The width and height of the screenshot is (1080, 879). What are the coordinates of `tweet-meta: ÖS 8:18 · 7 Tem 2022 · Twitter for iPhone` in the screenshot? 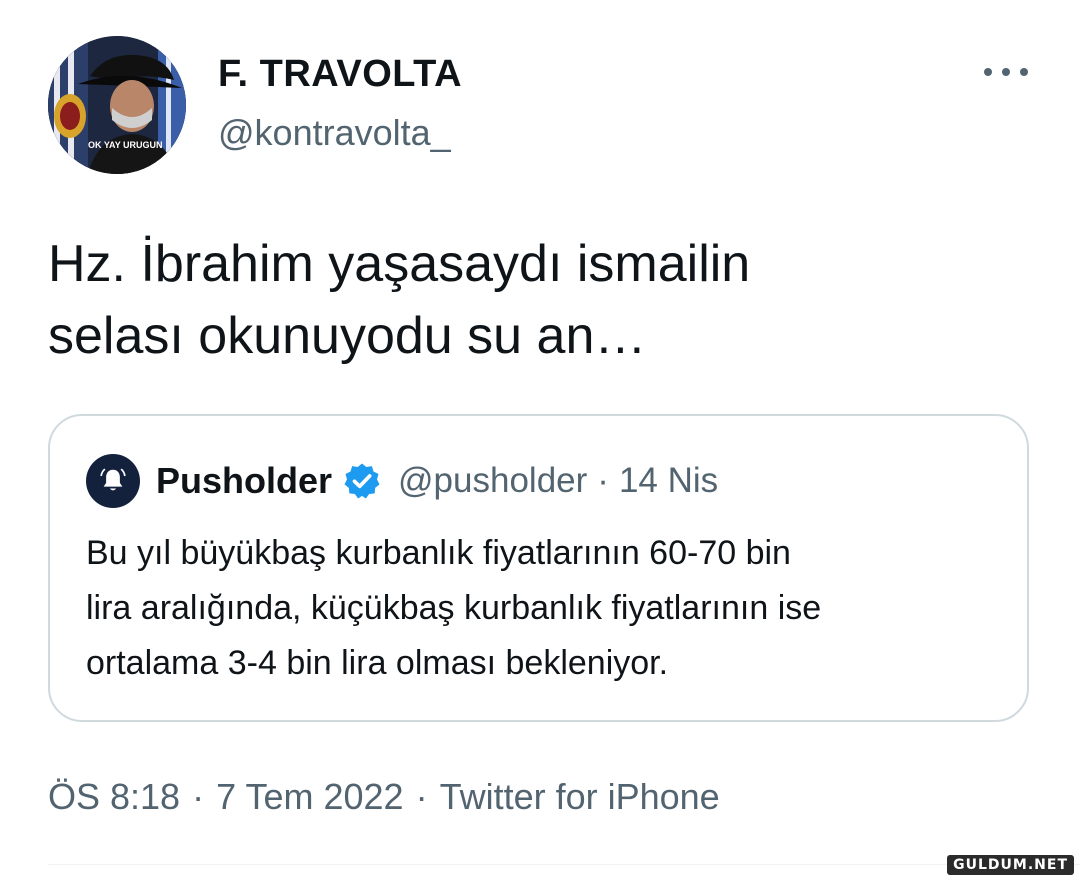 It's located at (384, 797).